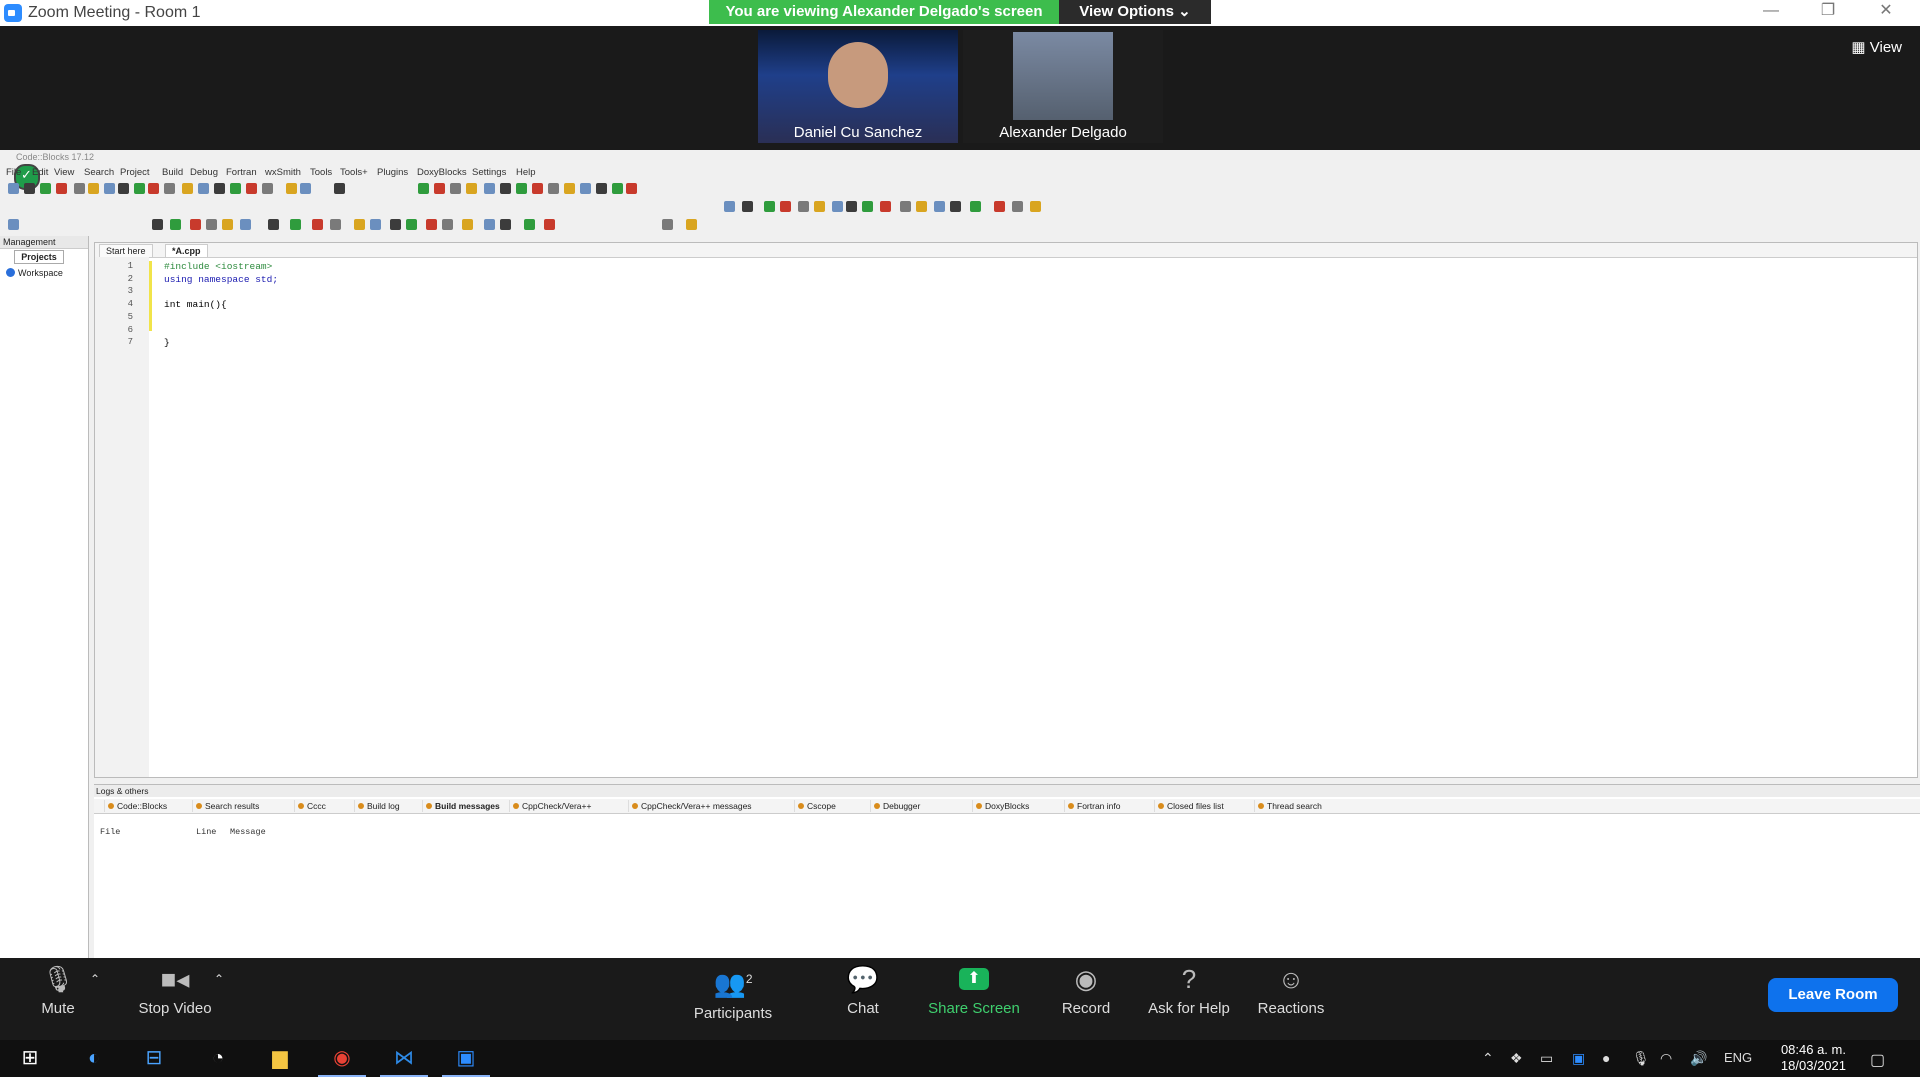 This screenshot has height=1077, width=1920. Describe the element at coordinates (283, 172) in the screenshot. I see `menu-wxsmith: wxSmith` at that location.